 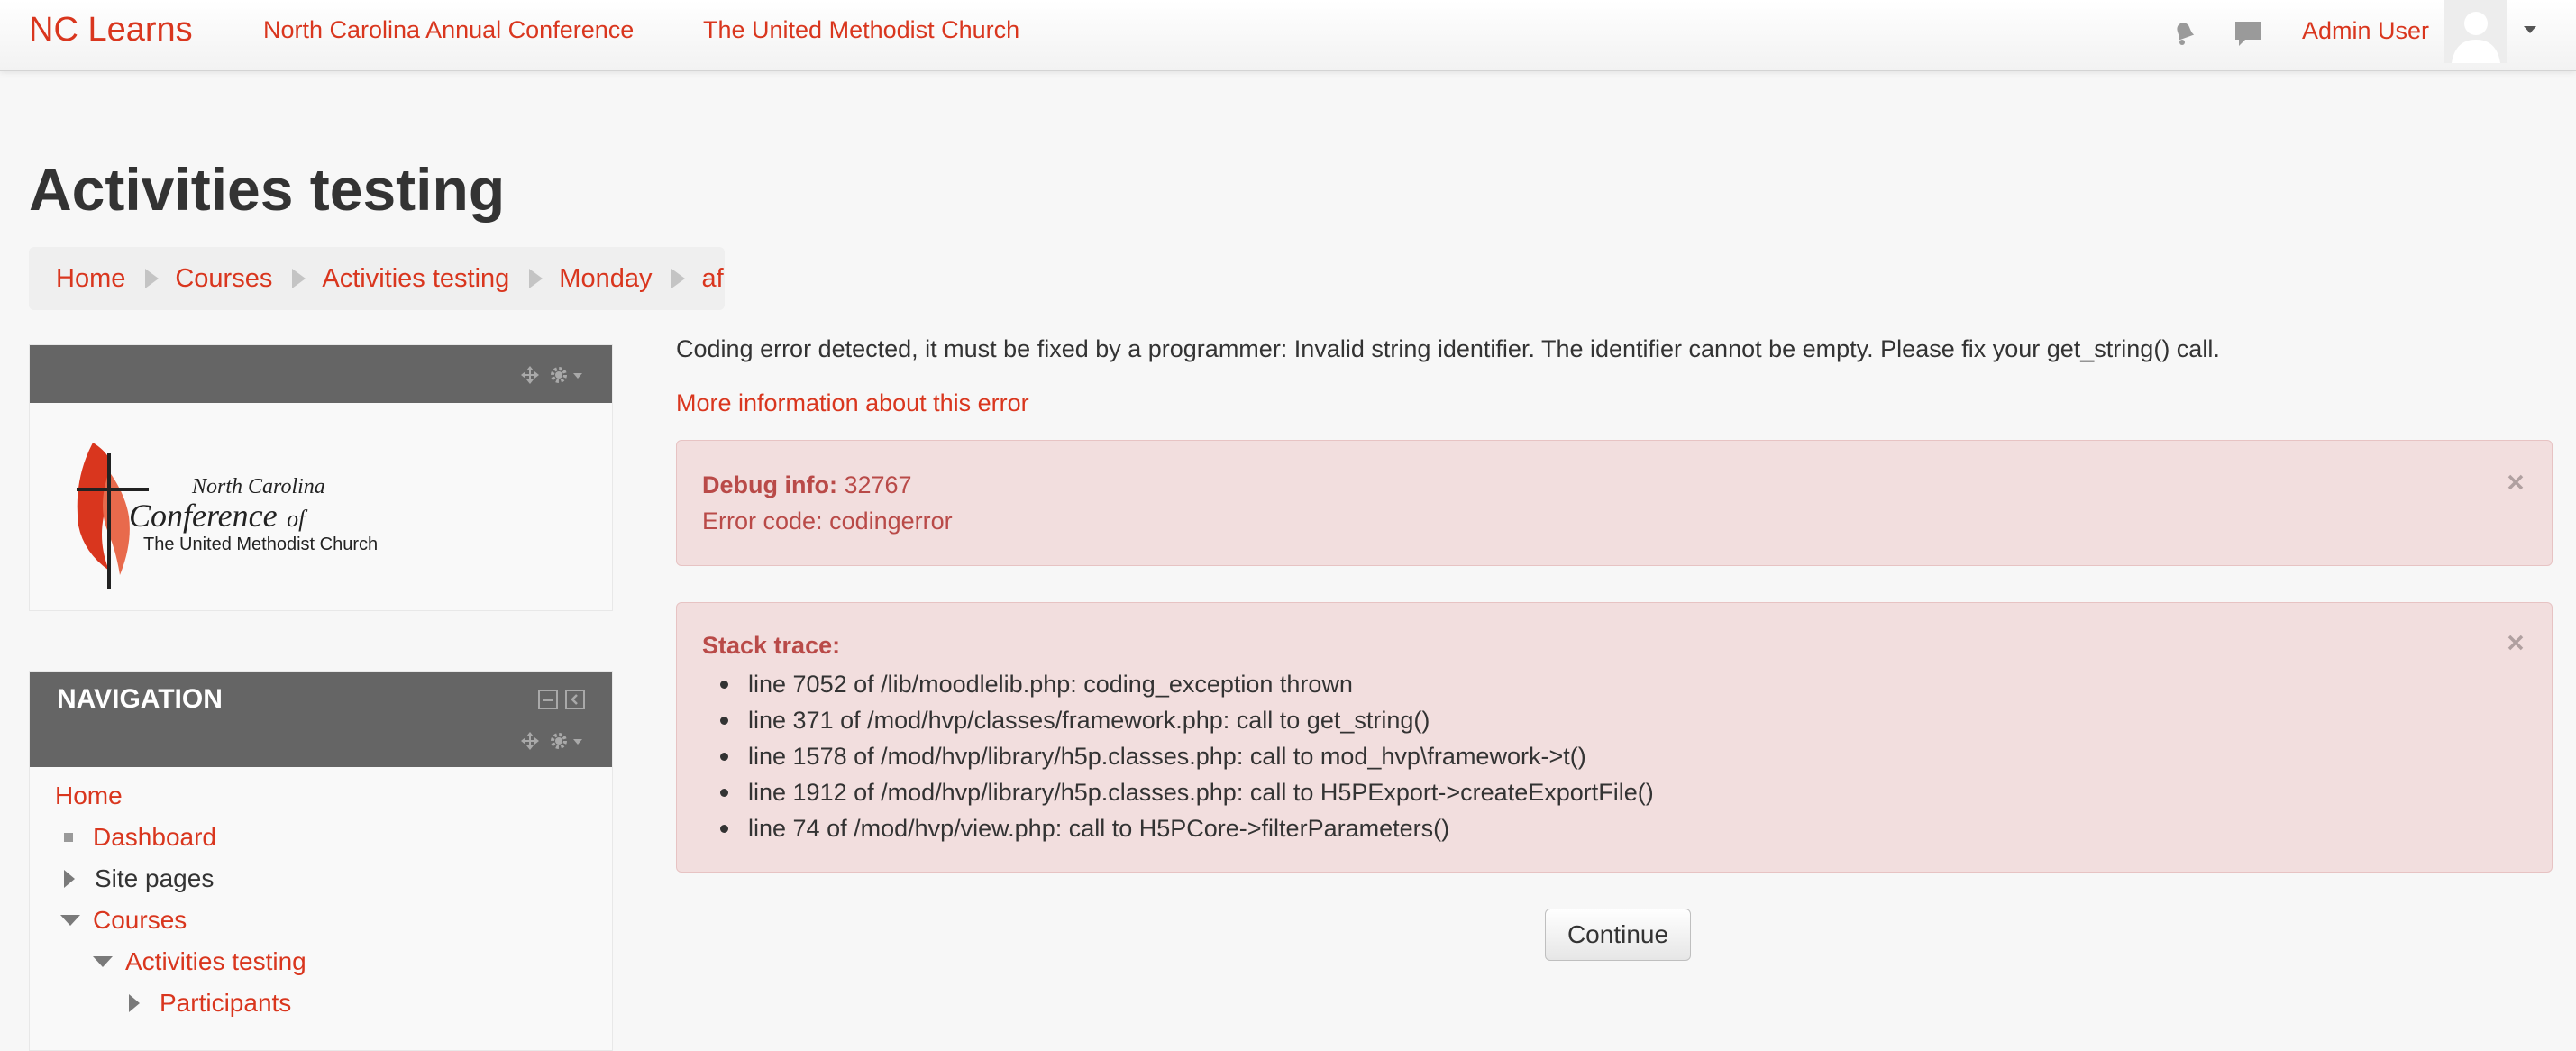 What do you see at coordinates (852, 403) in the screenshot?
I see `more-info-link: More information about this error` at bounding box center [852, 403].